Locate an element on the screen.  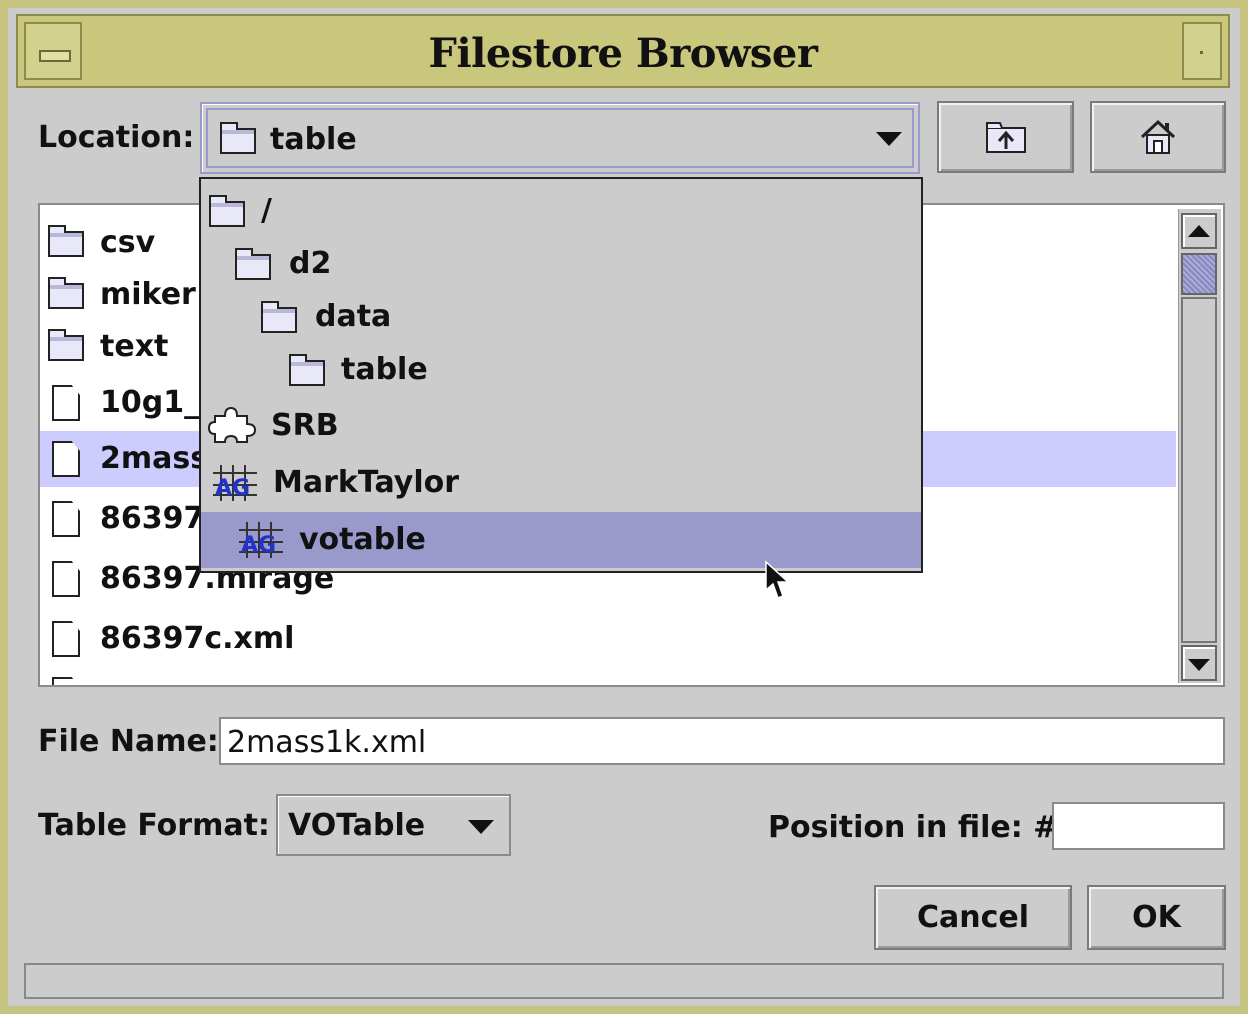
file-name: 86397c.xml is located at coordinates (197, 638).